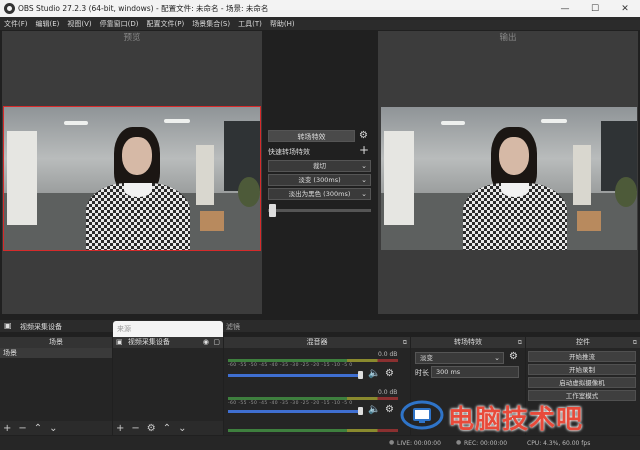  What do you see at coordinates (582, 369) in the screenshot?
I see `start-recording-button: 开始录制` at bounding box center [582, 369].